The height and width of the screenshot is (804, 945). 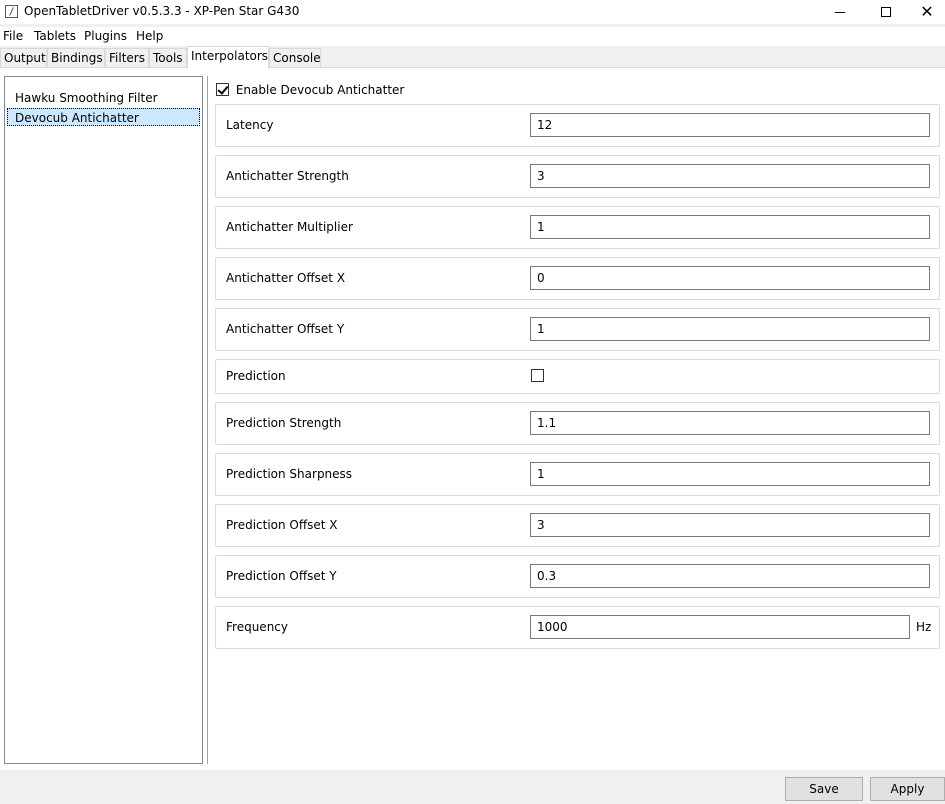 I want to click on enable-plugin-checkbox, so click(x=222, y=89).